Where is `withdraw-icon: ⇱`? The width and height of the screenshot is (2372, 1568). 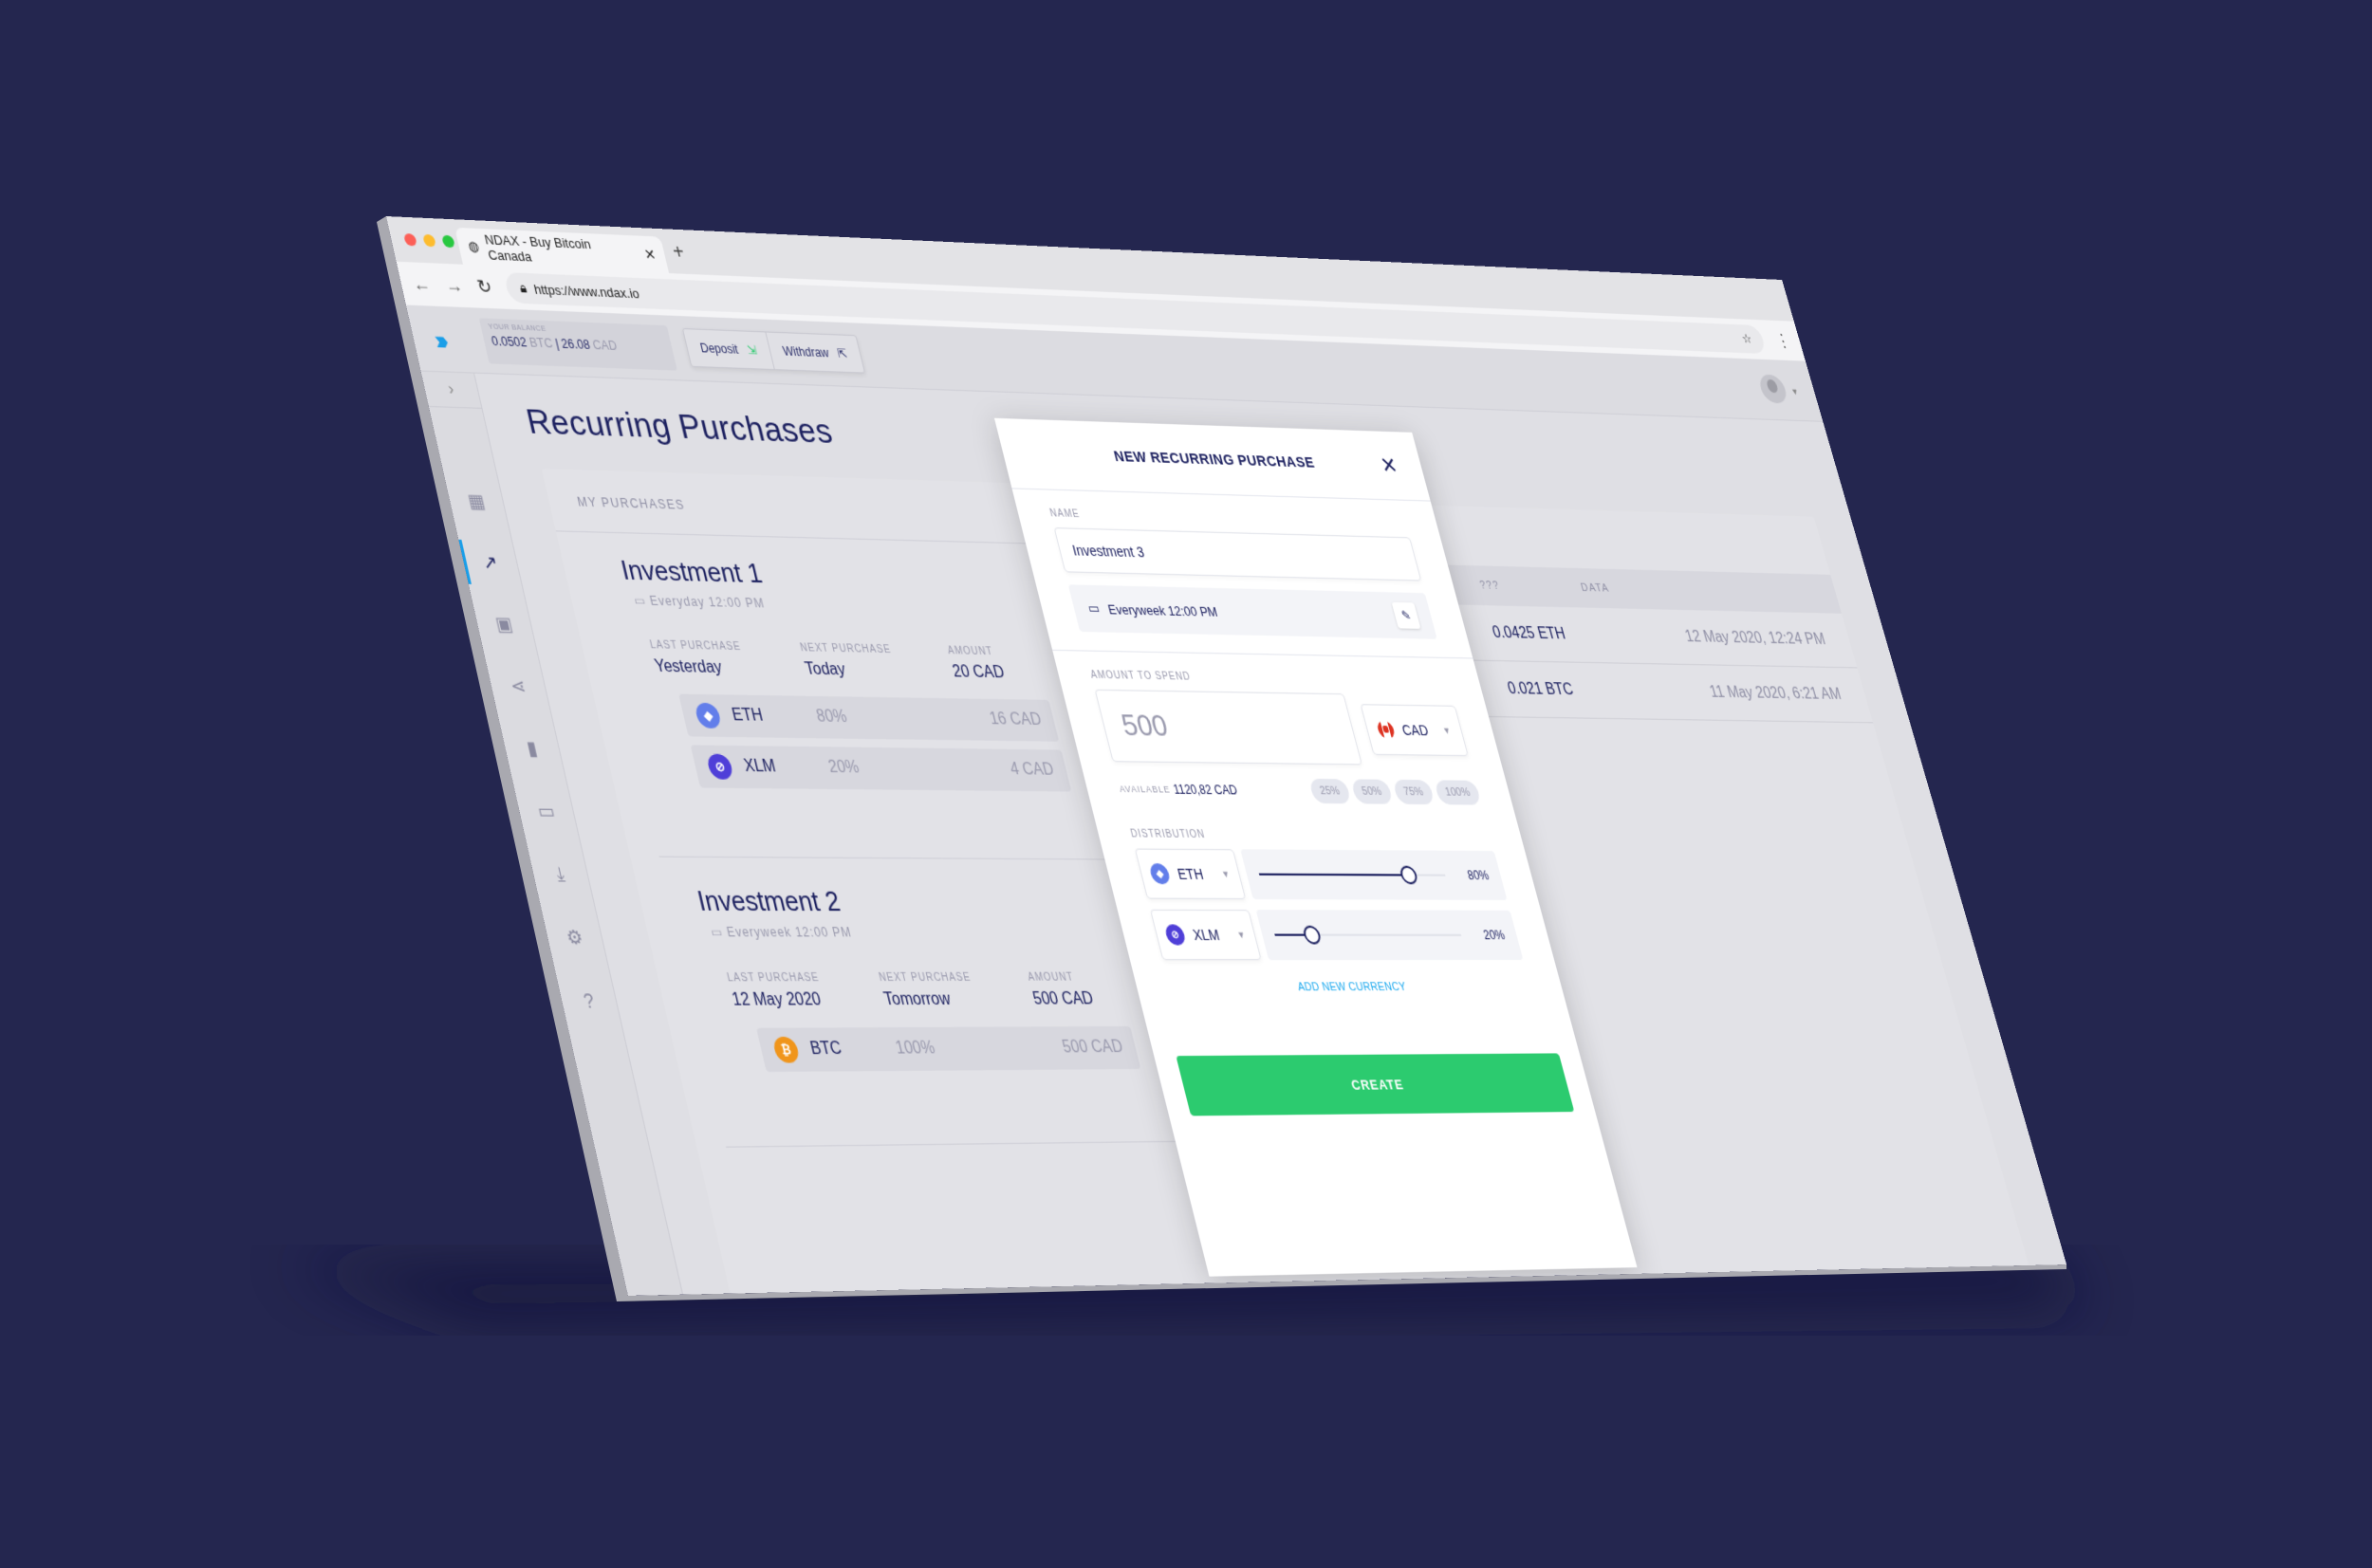 withdraw-icon: ⇱ is located at coordinates (842, 353).